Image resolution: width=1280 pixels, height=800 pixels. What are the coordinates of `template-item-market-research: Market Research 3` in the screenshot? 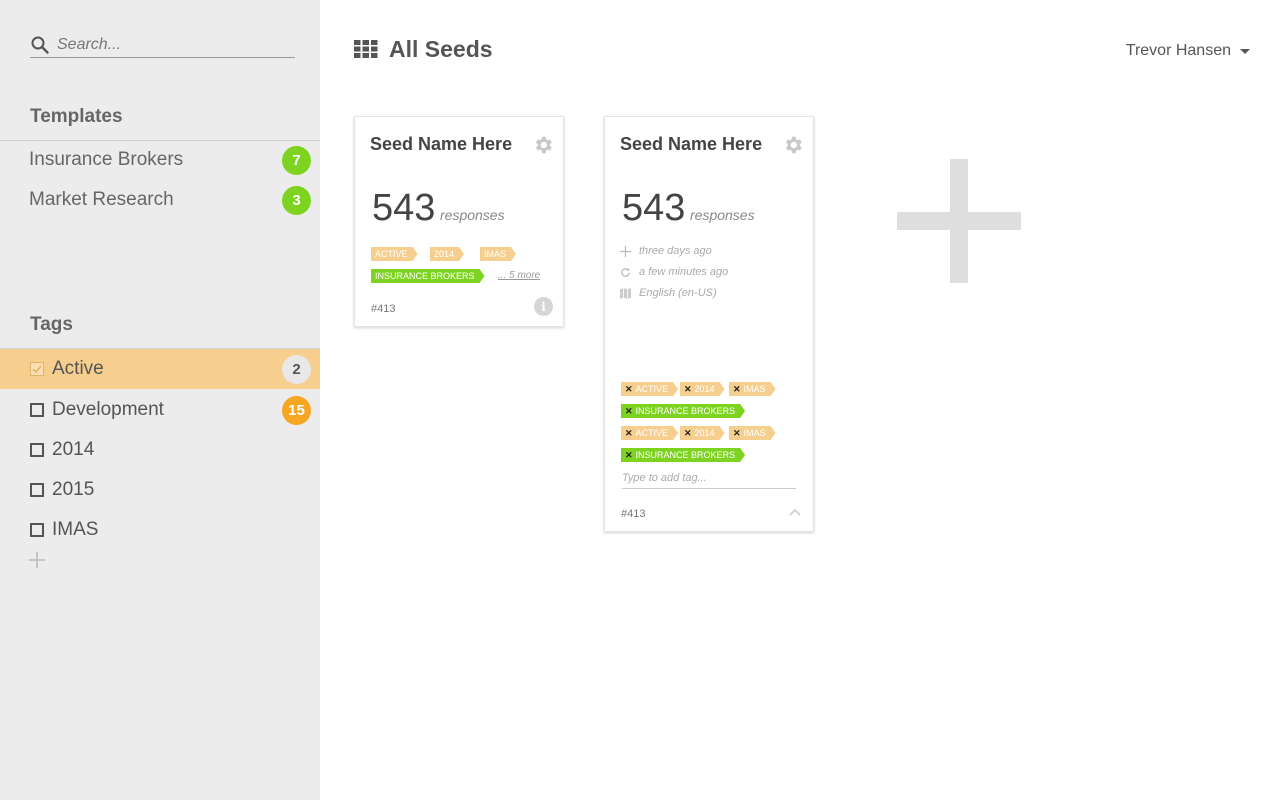 It's located at (160, 200).